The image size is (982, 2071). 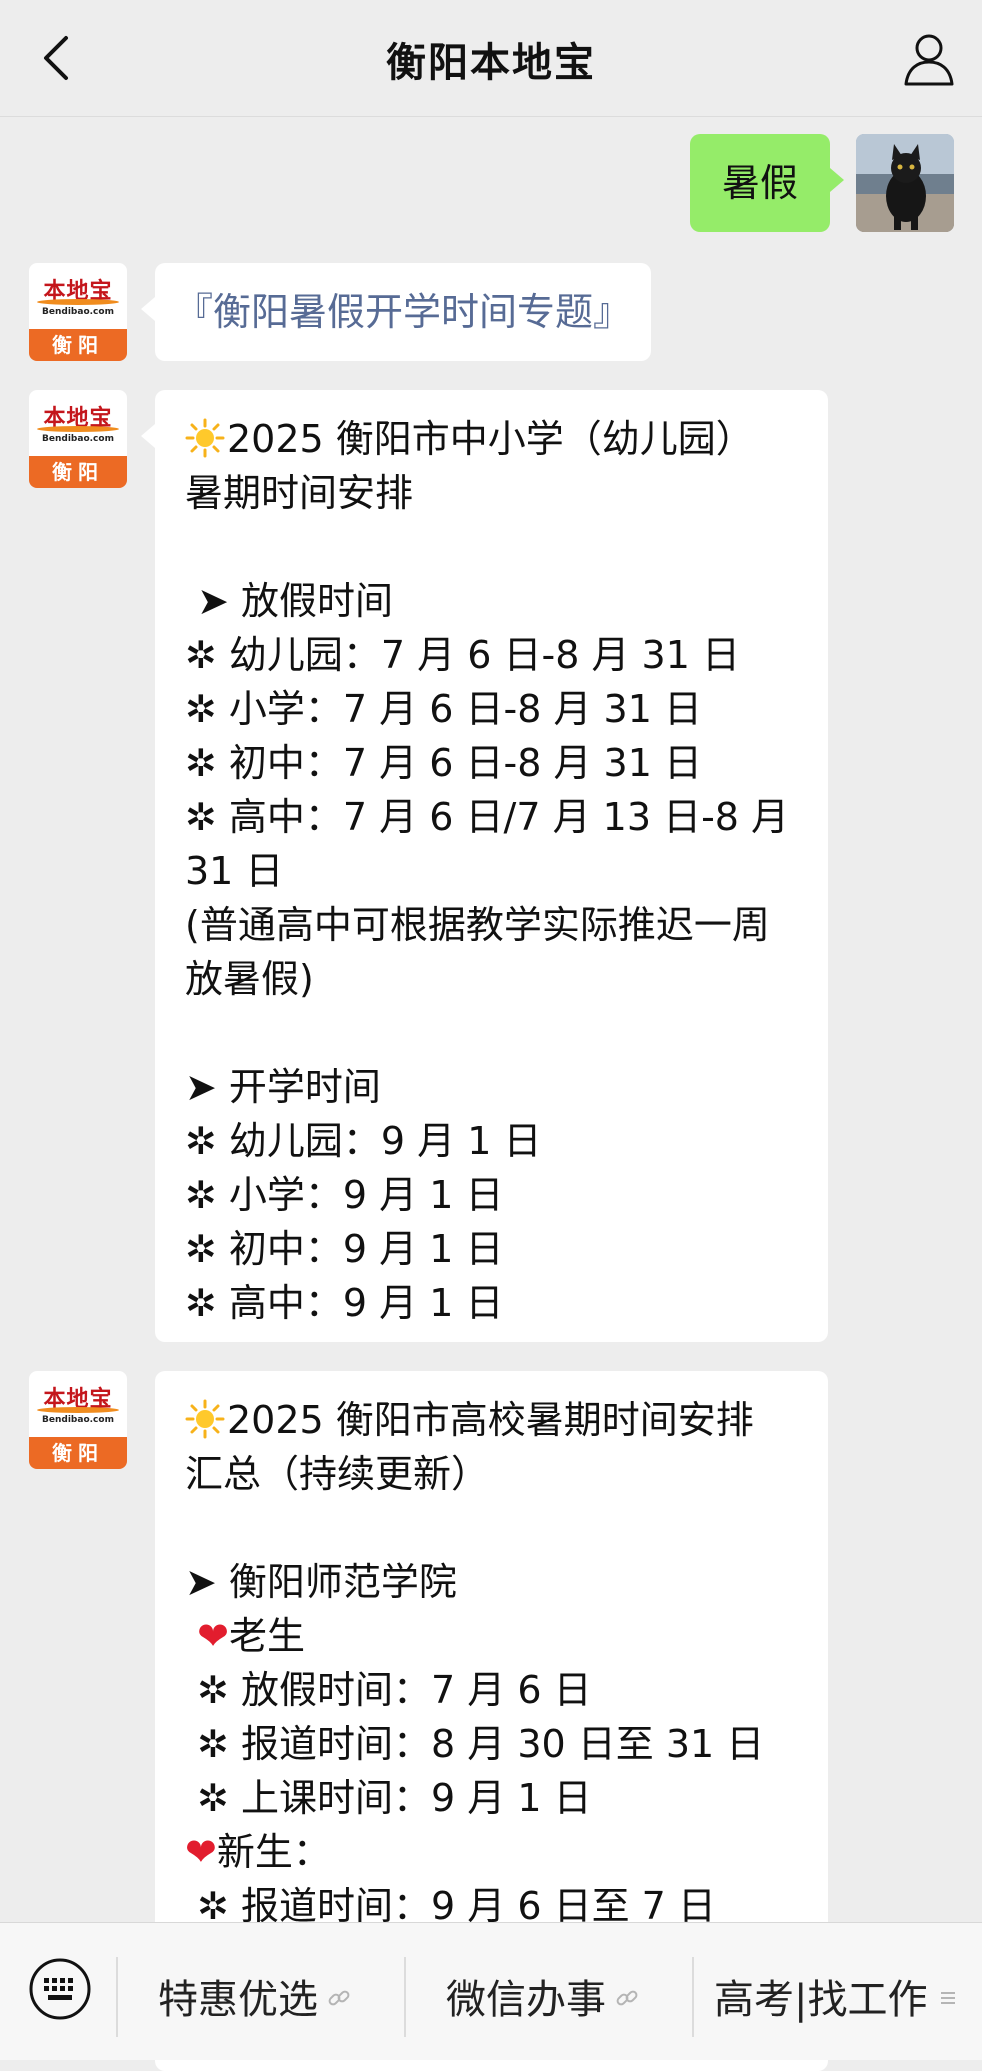 What do you see at coordinates (477, 925) in the screenshot?
I see `message-line: (普通高中可根据教学实际推迟一周` at bounding box center [477, 925].